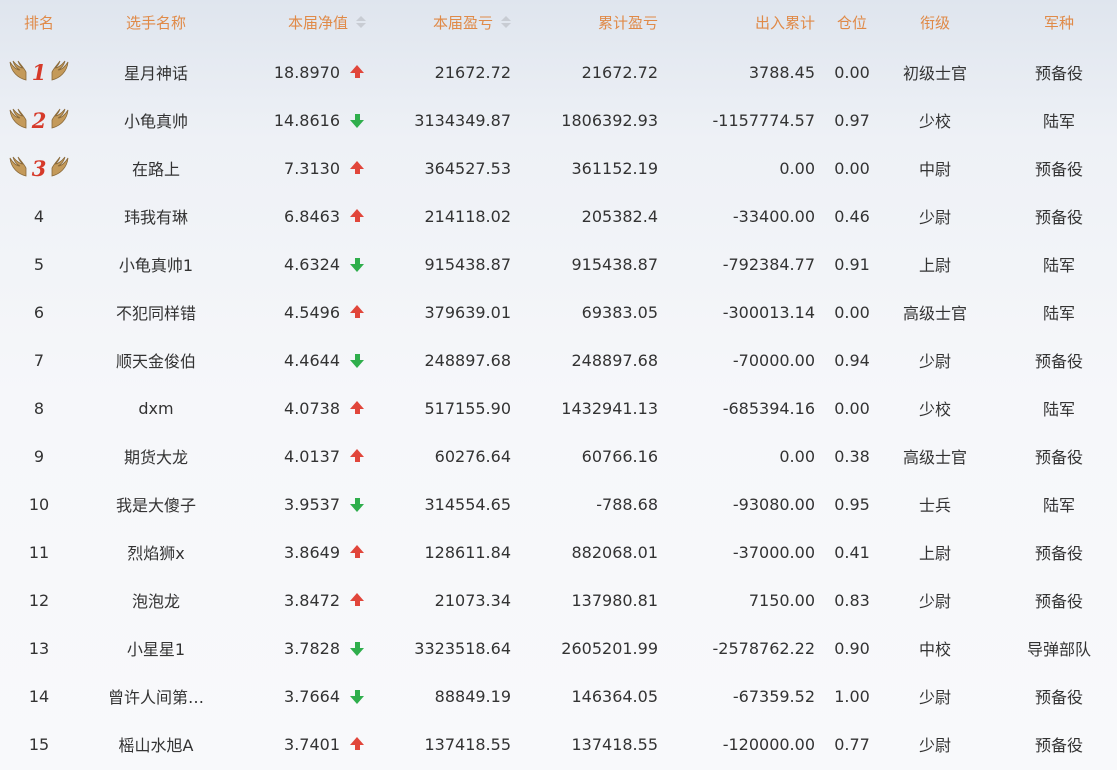 Image resolution: width=1117 pixels, height=770 pixels. Describe the element at coordinates (852, 648) in the screenshot. I see `cell-pos: 0.90` at that location.